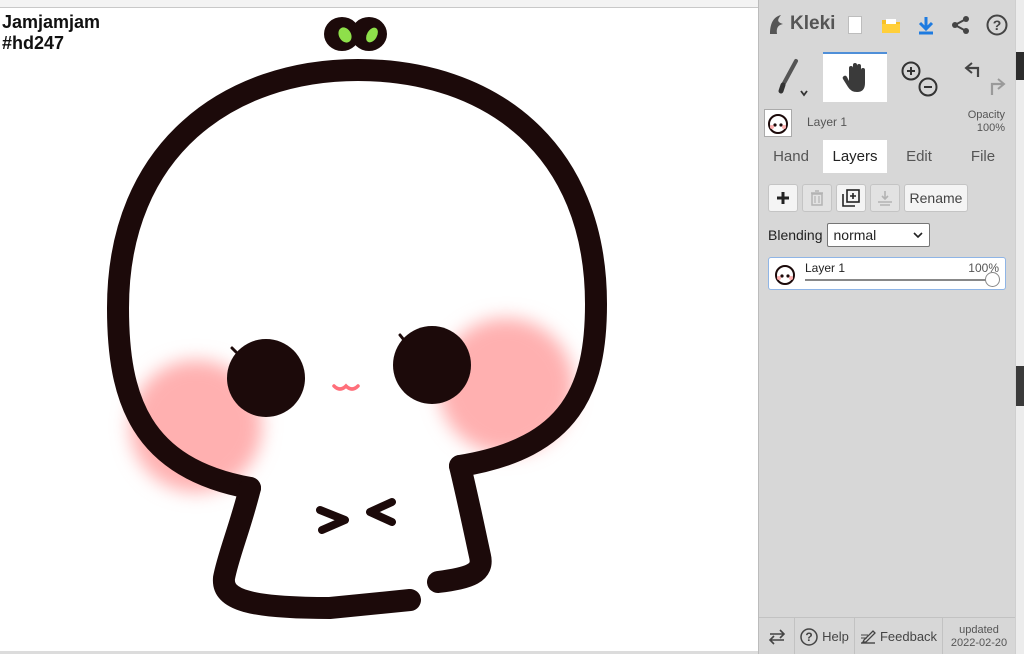  What do you see at coordinates (868, 198) in the screenshot?
I see `layer-buttons: Rename` at bounding box center [868, 198].